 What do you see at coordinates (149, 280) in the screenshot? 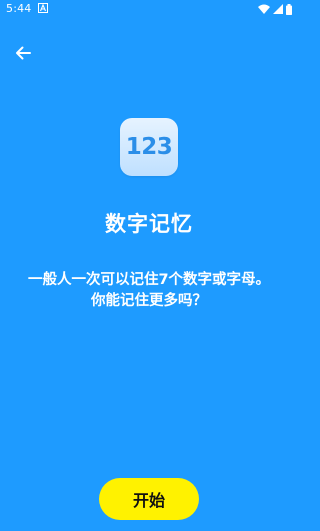
I see `description-line-1: 一般人一次可以记住7个数字或字母。` at bounding box center [149, 280].